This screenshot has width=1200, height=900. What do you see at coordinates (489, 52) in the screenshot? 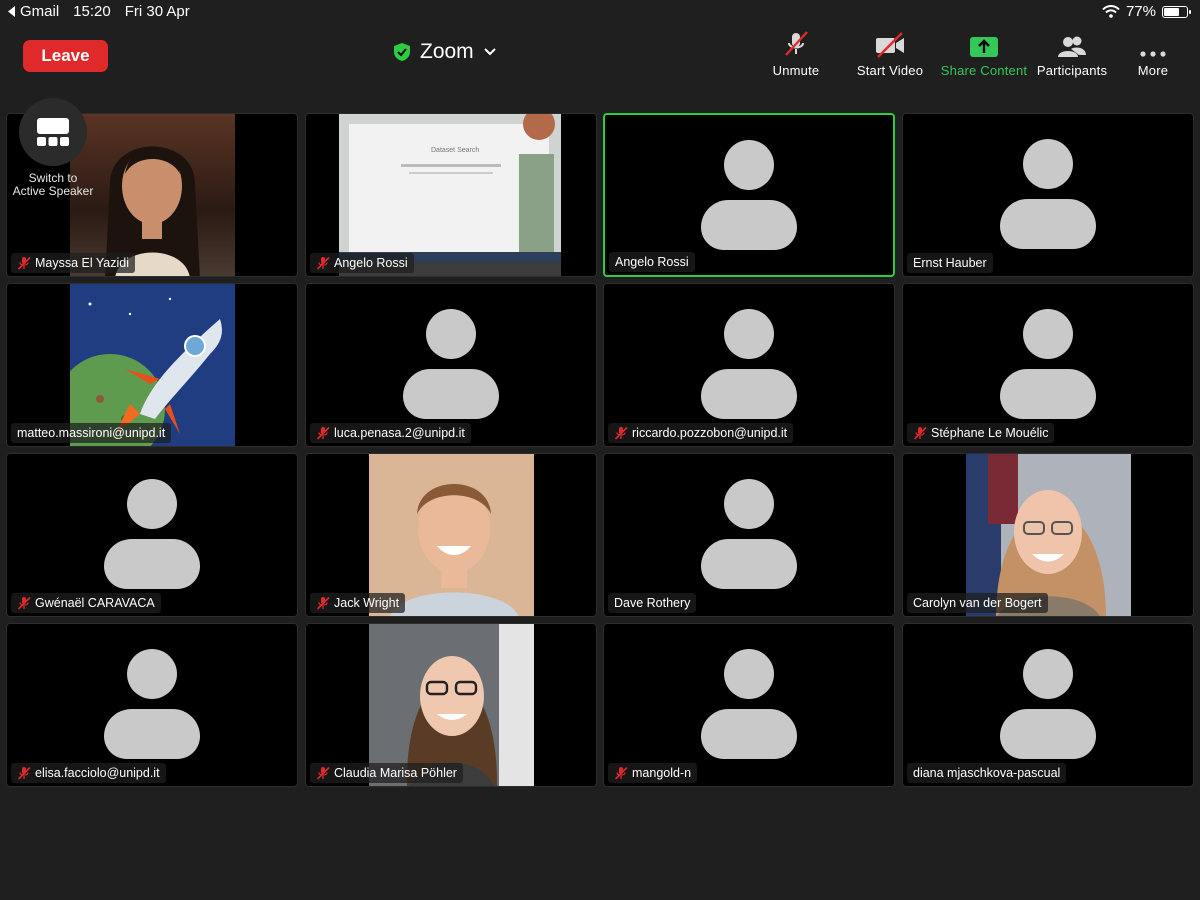
I see `chevron-down-icon` at bounding box center [489, 52].